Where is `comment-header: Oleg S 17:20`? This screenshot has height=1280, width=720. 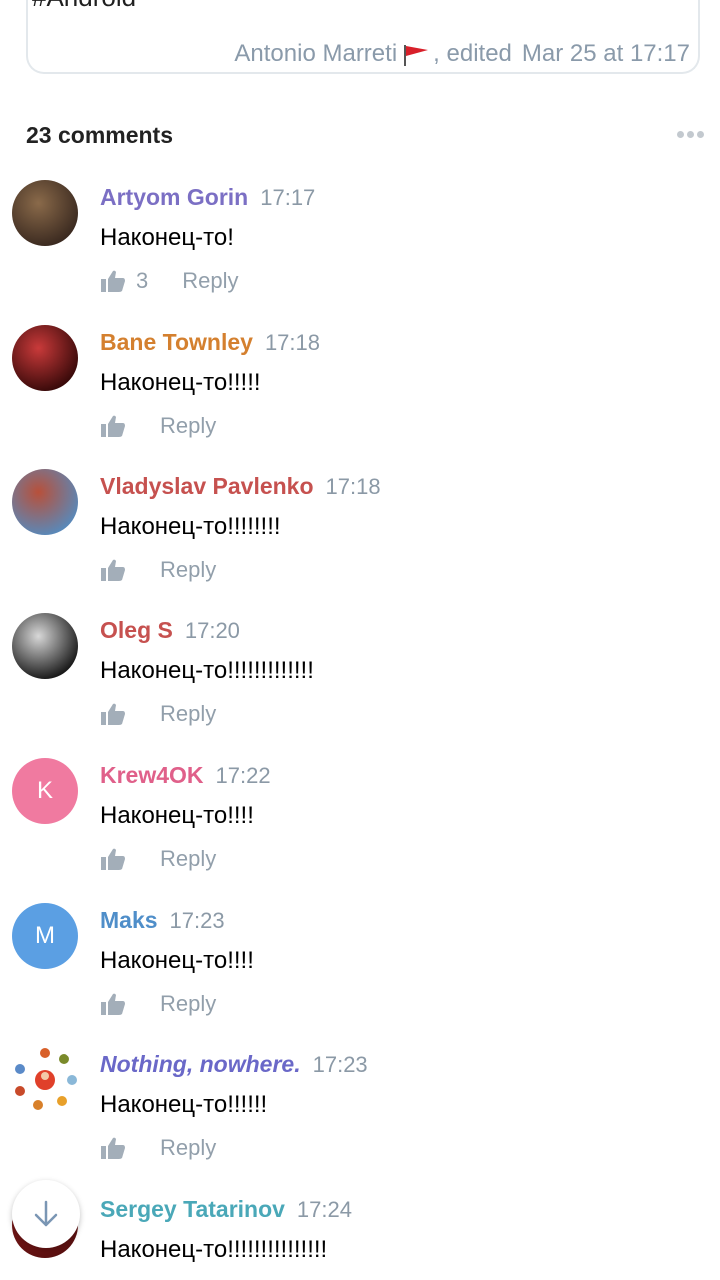 comment-header: Oleg S 17:20 is located at coordinates (170, 630).